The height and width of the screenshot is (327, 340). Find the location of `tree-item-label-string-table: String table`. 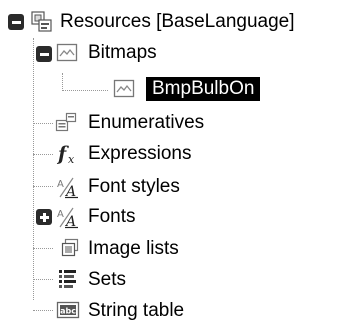

tree-item-label-string-table: String table is located at coordinates (136, 311).